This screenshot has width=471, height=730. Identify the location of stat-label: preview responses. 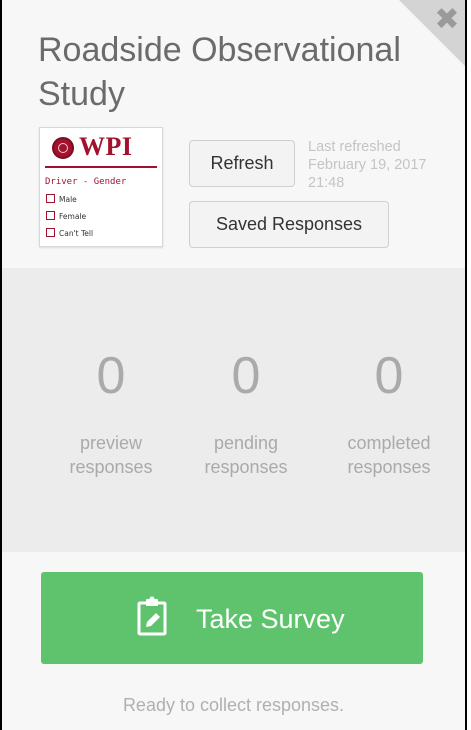
(111, 455).